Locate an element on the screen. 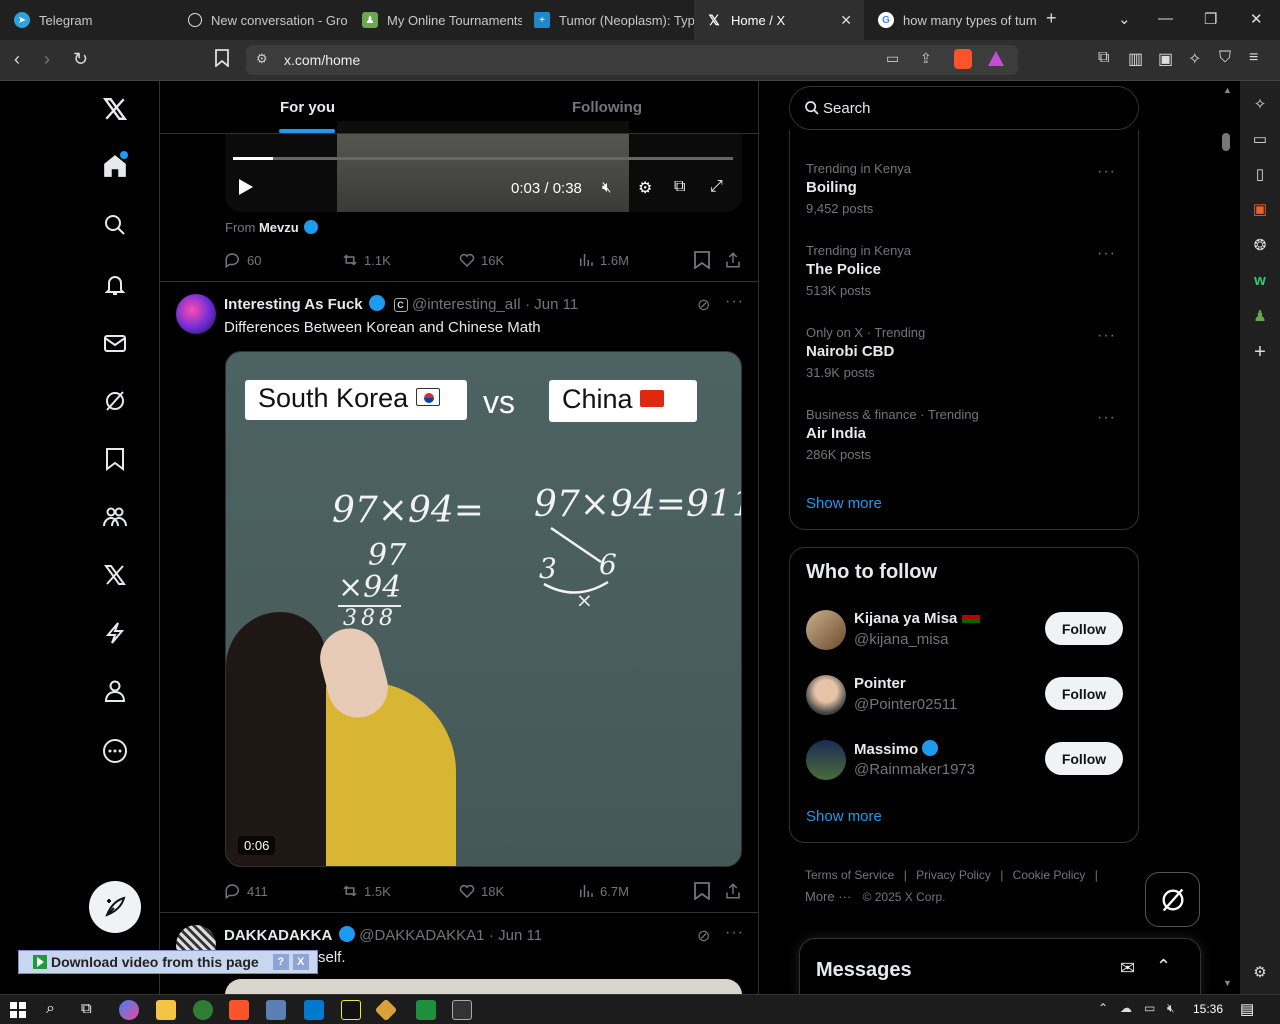  restore-icon: ❐ is located at coordinates (1210, 19).